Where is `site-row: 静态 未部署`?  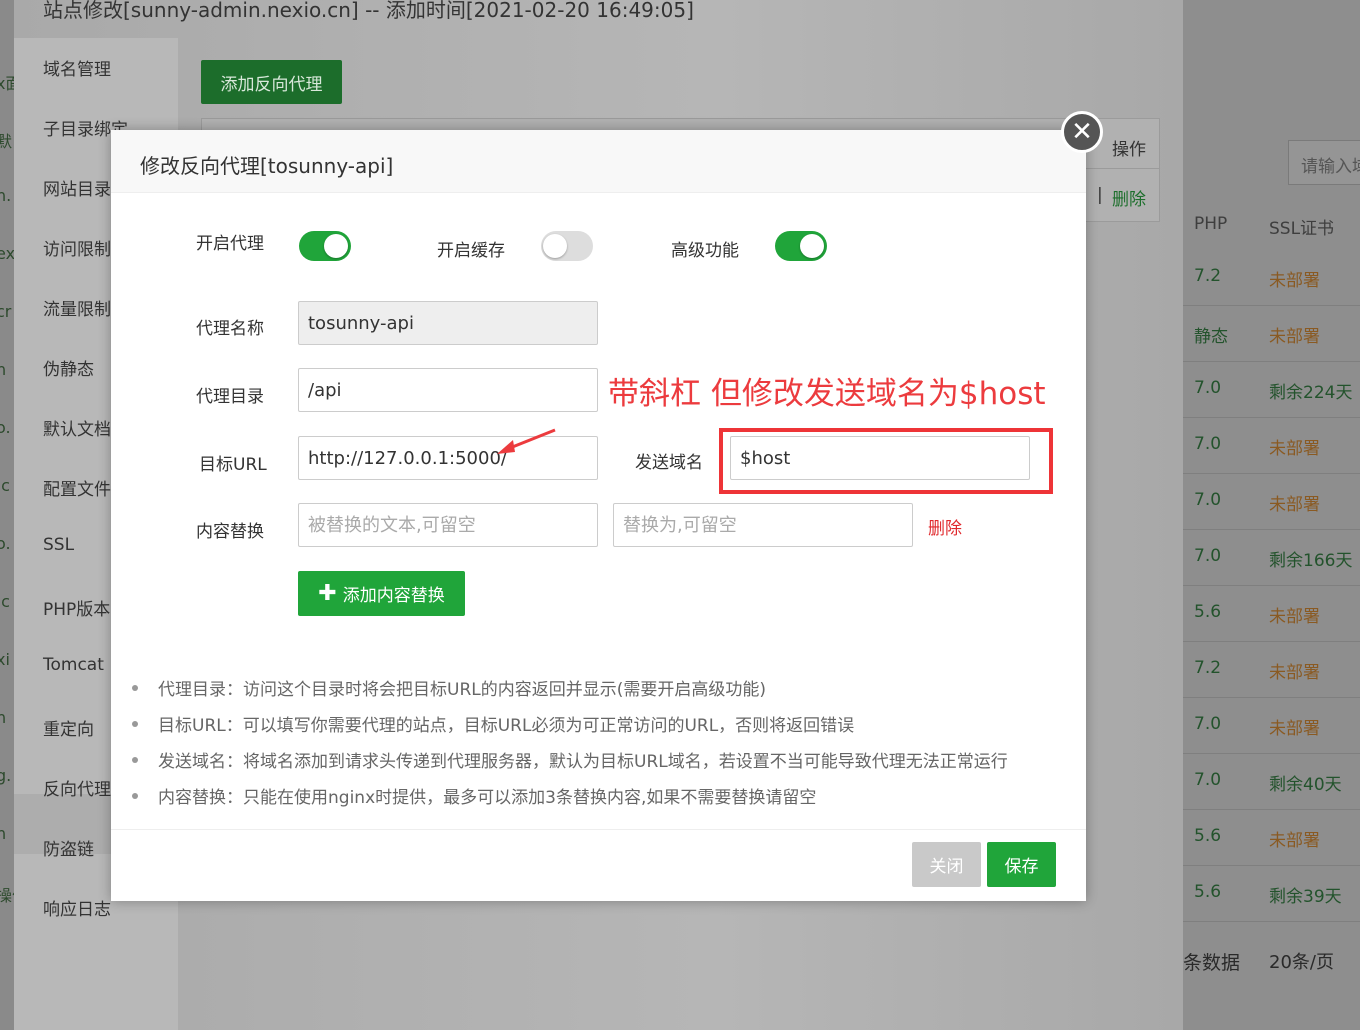 site-row: 静态 未部署 is located at coordinates (1271, 334).